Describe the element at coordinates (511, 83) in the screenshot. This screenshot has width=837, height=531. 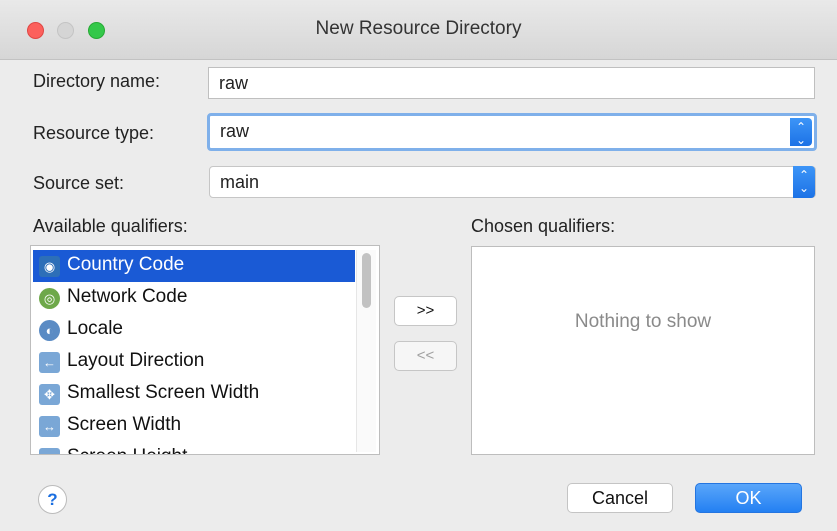
I see `directory-name-field: raw` at that location.